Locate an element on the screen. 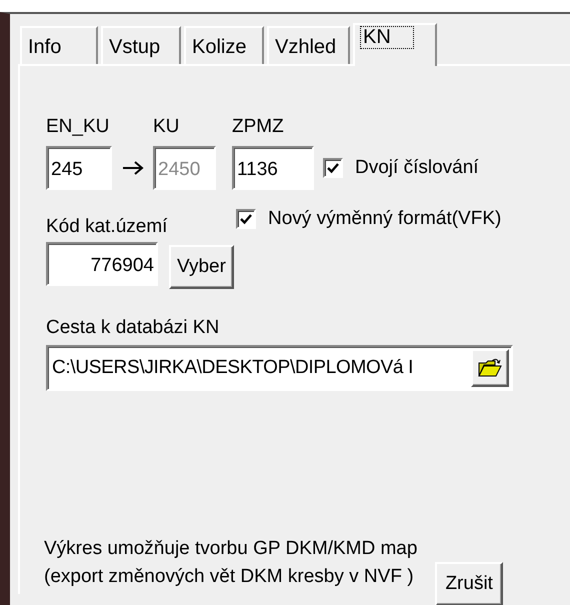  field-label: KU is located at coordinates (166, 127).